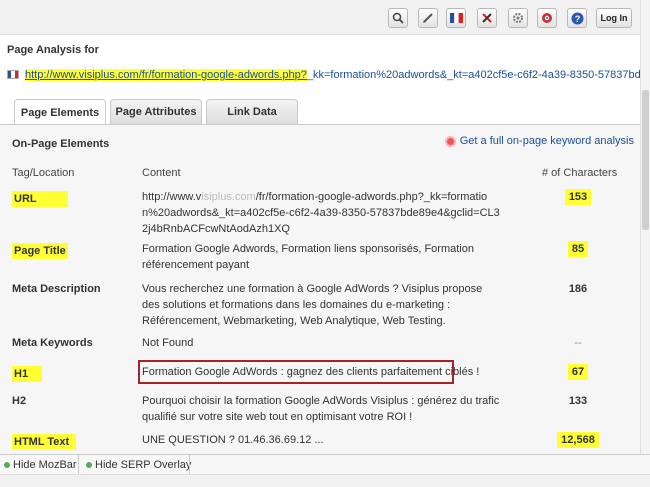  I want to click on scrollbar-thumb, so click(645, 160).